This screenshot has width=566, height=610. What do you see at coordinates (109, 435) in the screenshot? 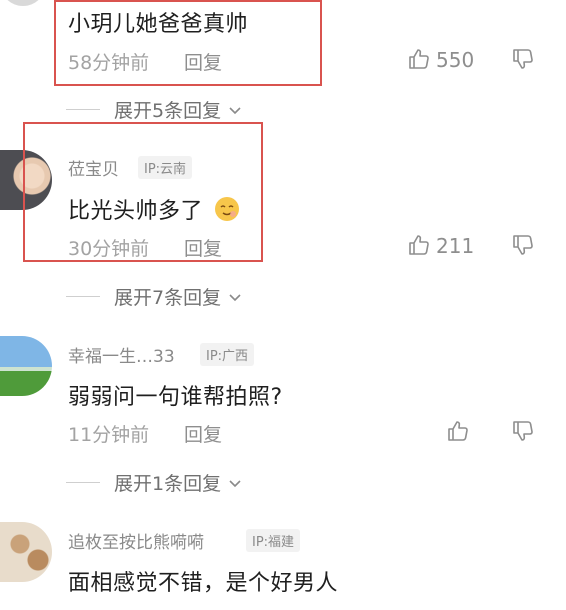
I see `comment-time: 11分钟前` at bounding box center [109, 435].